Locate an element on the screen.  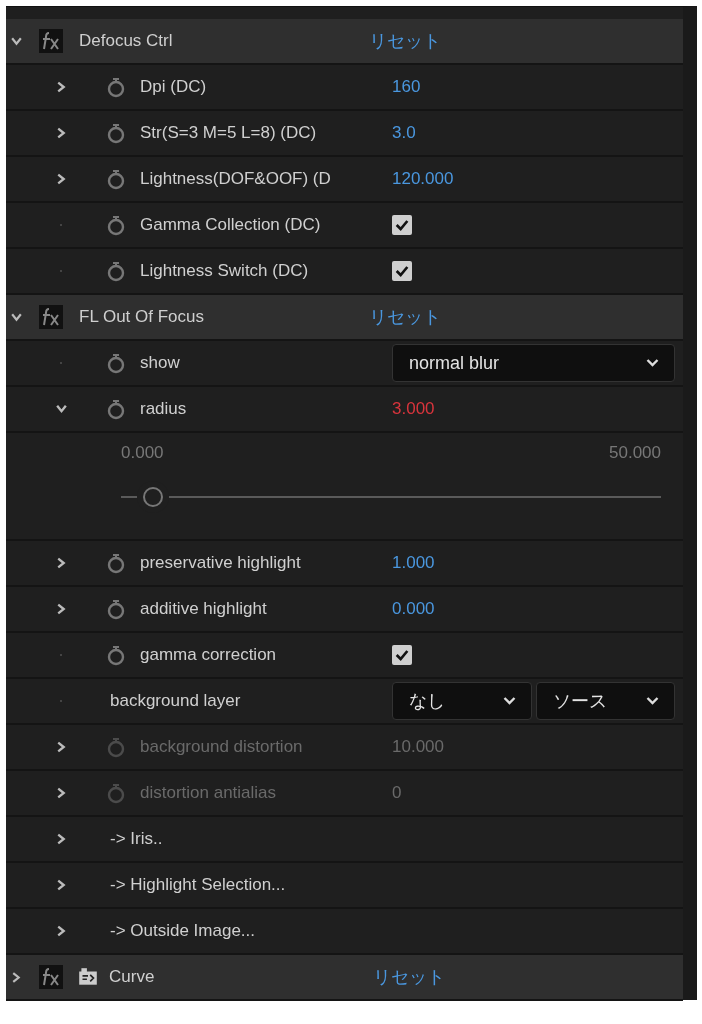
property-label: Lightness Switch (DC) is located at coordinates (225, 271).